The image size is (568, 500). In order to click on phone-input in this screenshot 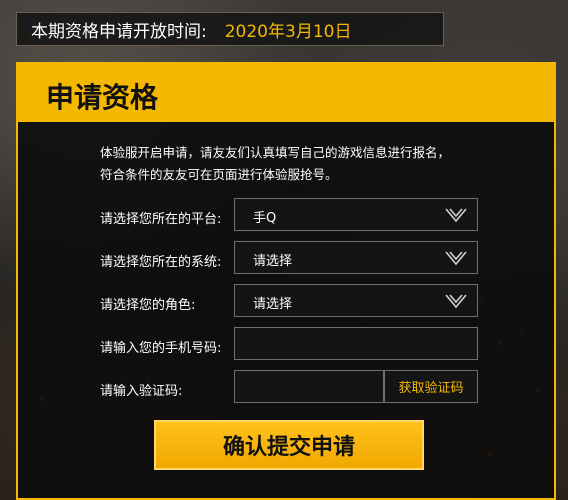, I will do `click(356, 343)`.